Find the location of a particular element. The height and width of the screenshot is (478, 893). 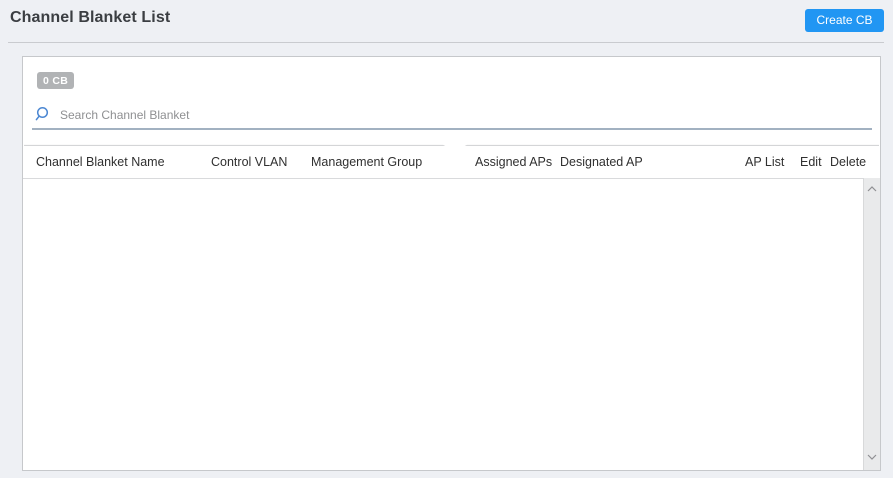

header-divider is located at coordinates (446, 42).